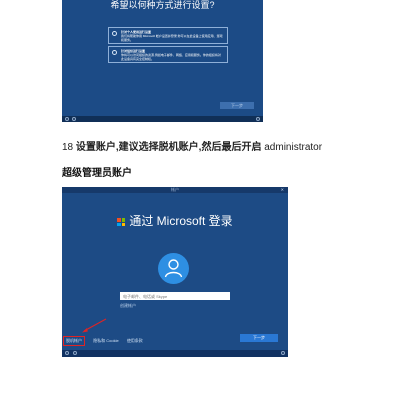  I want to click on microphone-icon, so click(74, 119).